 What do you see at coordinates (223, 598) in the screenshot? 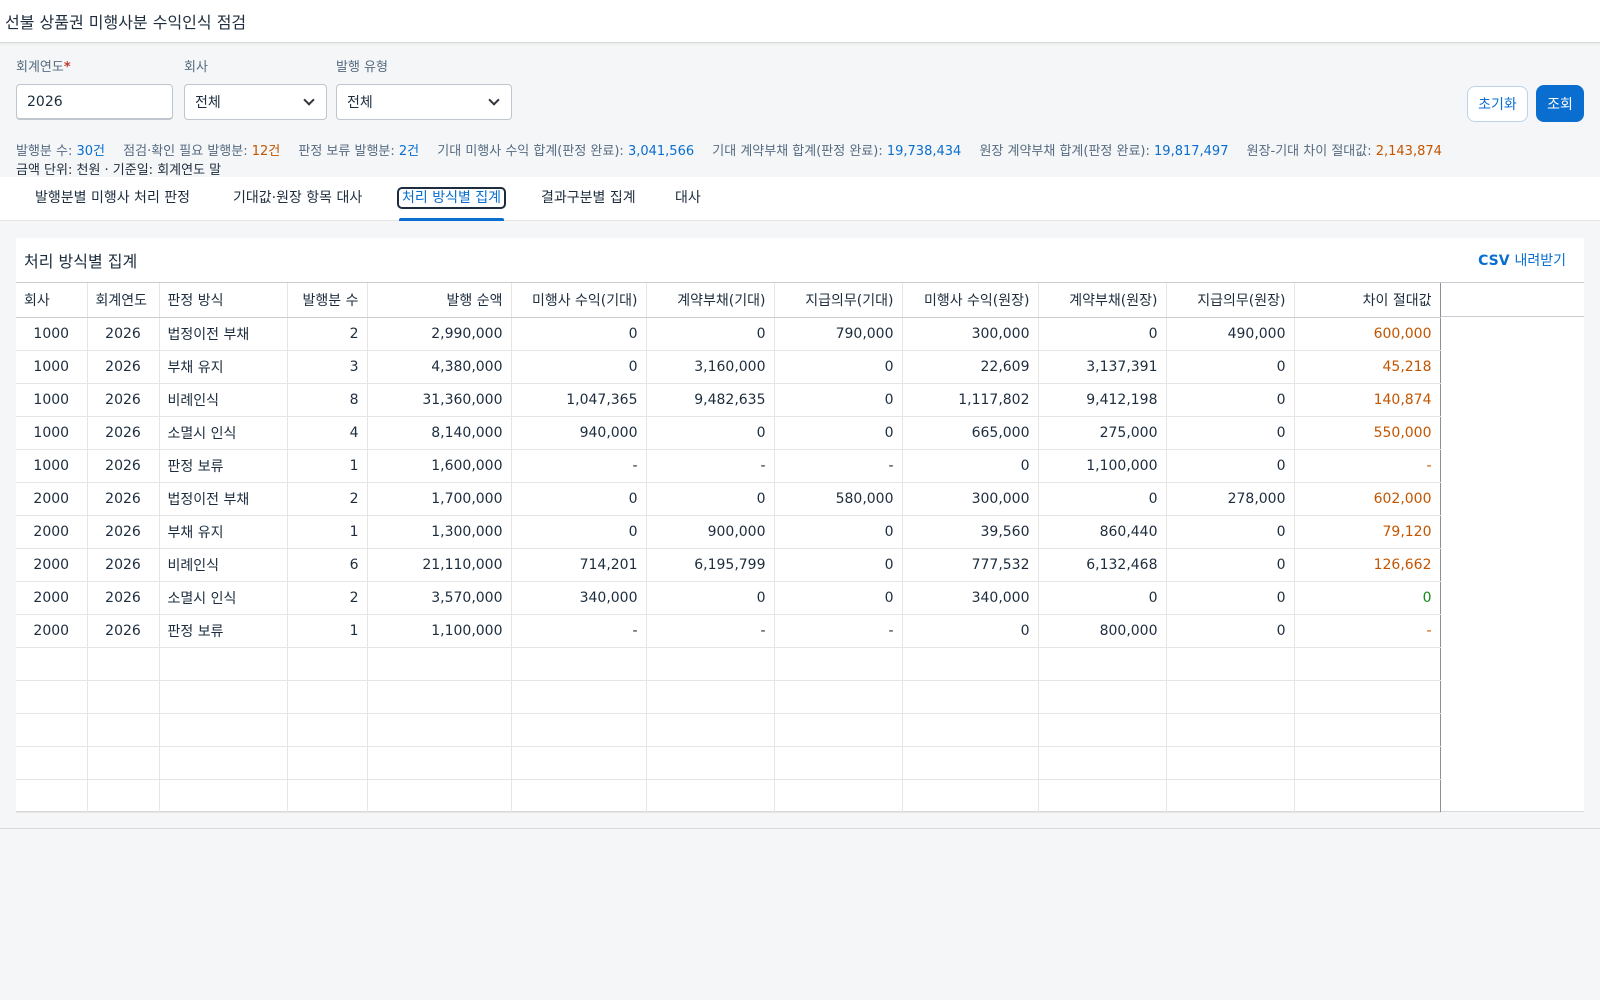
I see `table-cell: 소멸시 인식` at bounding box center [223, 598].